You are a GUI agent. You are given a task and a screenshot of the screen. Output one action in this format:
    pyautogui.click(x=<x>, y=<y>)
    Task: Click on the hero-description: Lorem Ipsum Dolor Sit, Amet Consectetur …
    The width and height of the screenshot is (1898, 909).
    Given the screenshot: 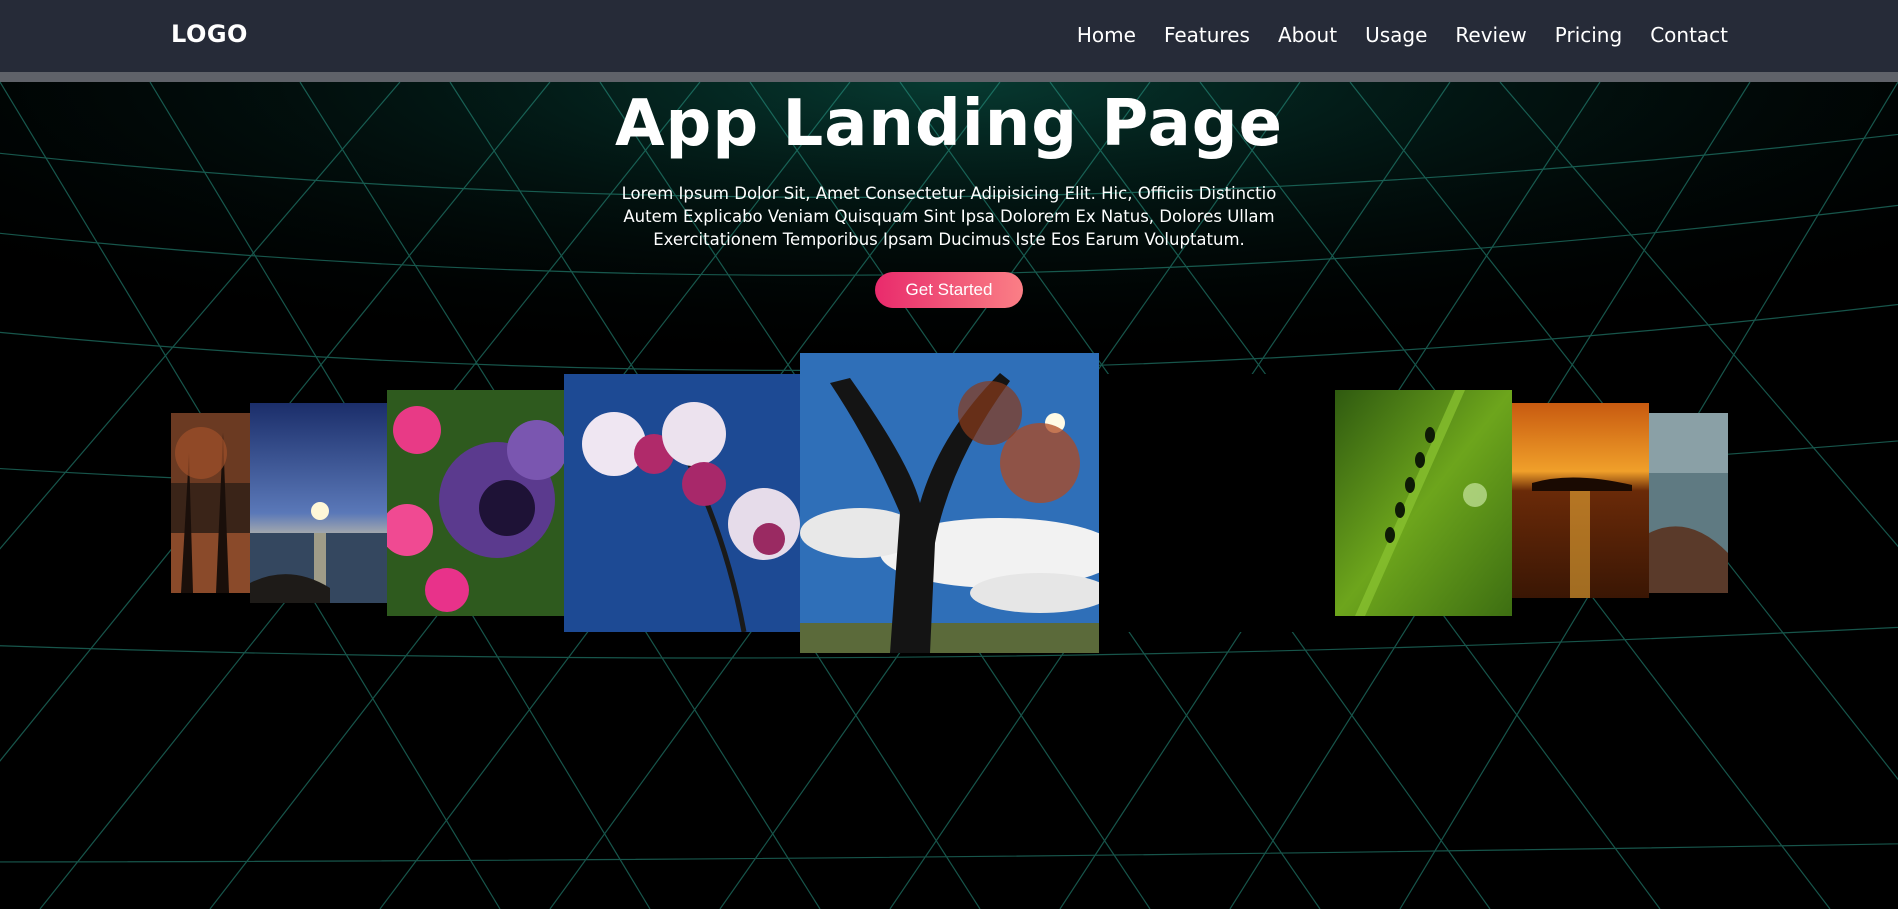 What is the action you would take?
    pyautogui.click(x=949, y=216)
    